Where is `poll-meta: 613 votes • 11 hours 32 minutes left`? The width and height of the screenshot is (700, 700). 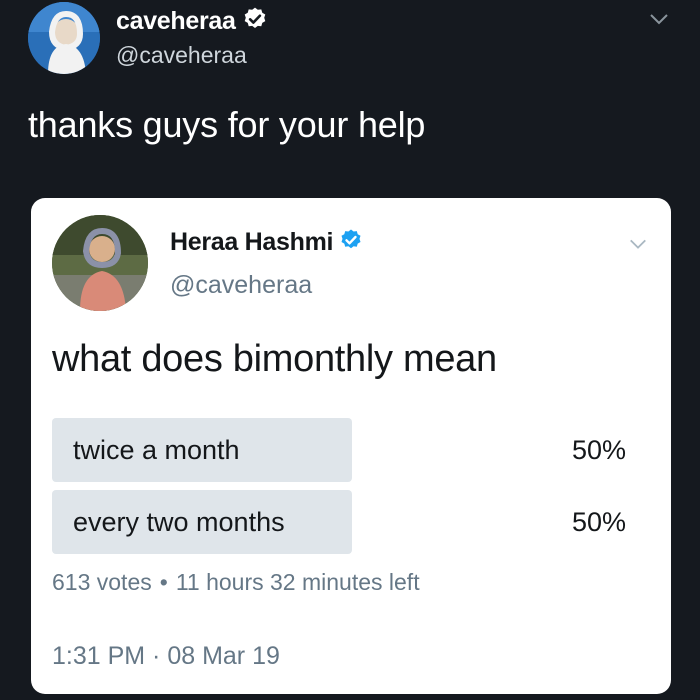
poll-meta: 613 votes • 11 hours 32 minutes left is located at coordinates (236, 582).